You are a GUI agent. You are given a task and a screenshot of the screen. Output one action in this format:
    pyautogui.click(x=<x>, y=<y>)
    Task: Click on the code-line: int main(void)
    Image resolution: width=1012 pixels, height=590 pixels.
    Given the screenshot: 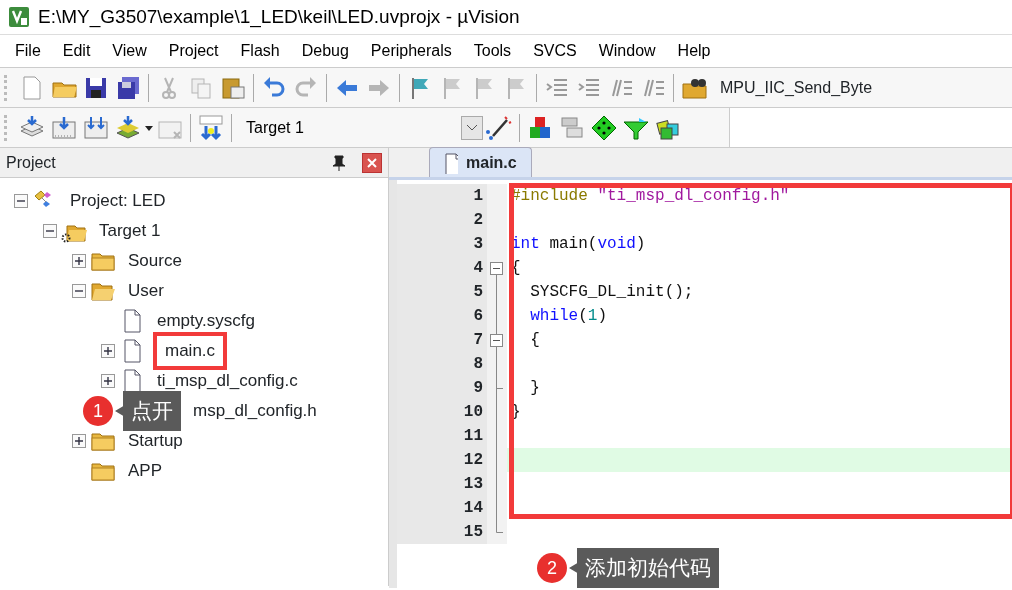 What is the action you would take?
    pyautogui.click(x=578, y=244)
    